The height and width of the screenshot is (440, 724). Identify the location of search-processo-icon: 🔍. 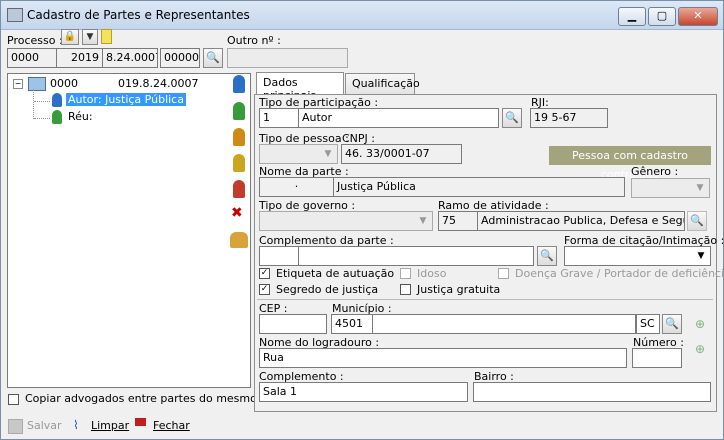
(213, 58).